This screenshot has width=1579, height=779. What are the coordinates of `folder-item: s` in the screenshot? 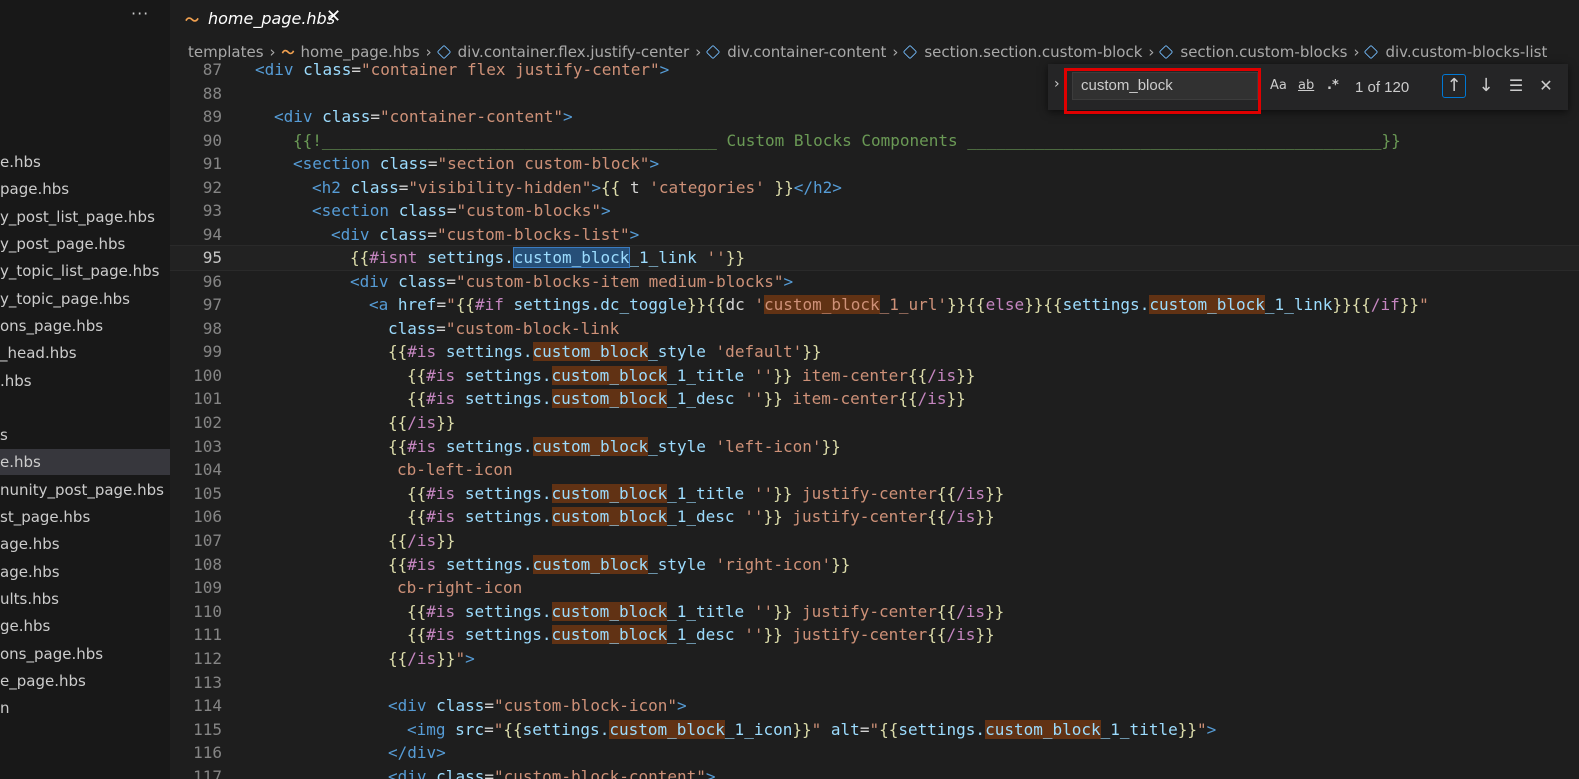 It's located at (85, 435).